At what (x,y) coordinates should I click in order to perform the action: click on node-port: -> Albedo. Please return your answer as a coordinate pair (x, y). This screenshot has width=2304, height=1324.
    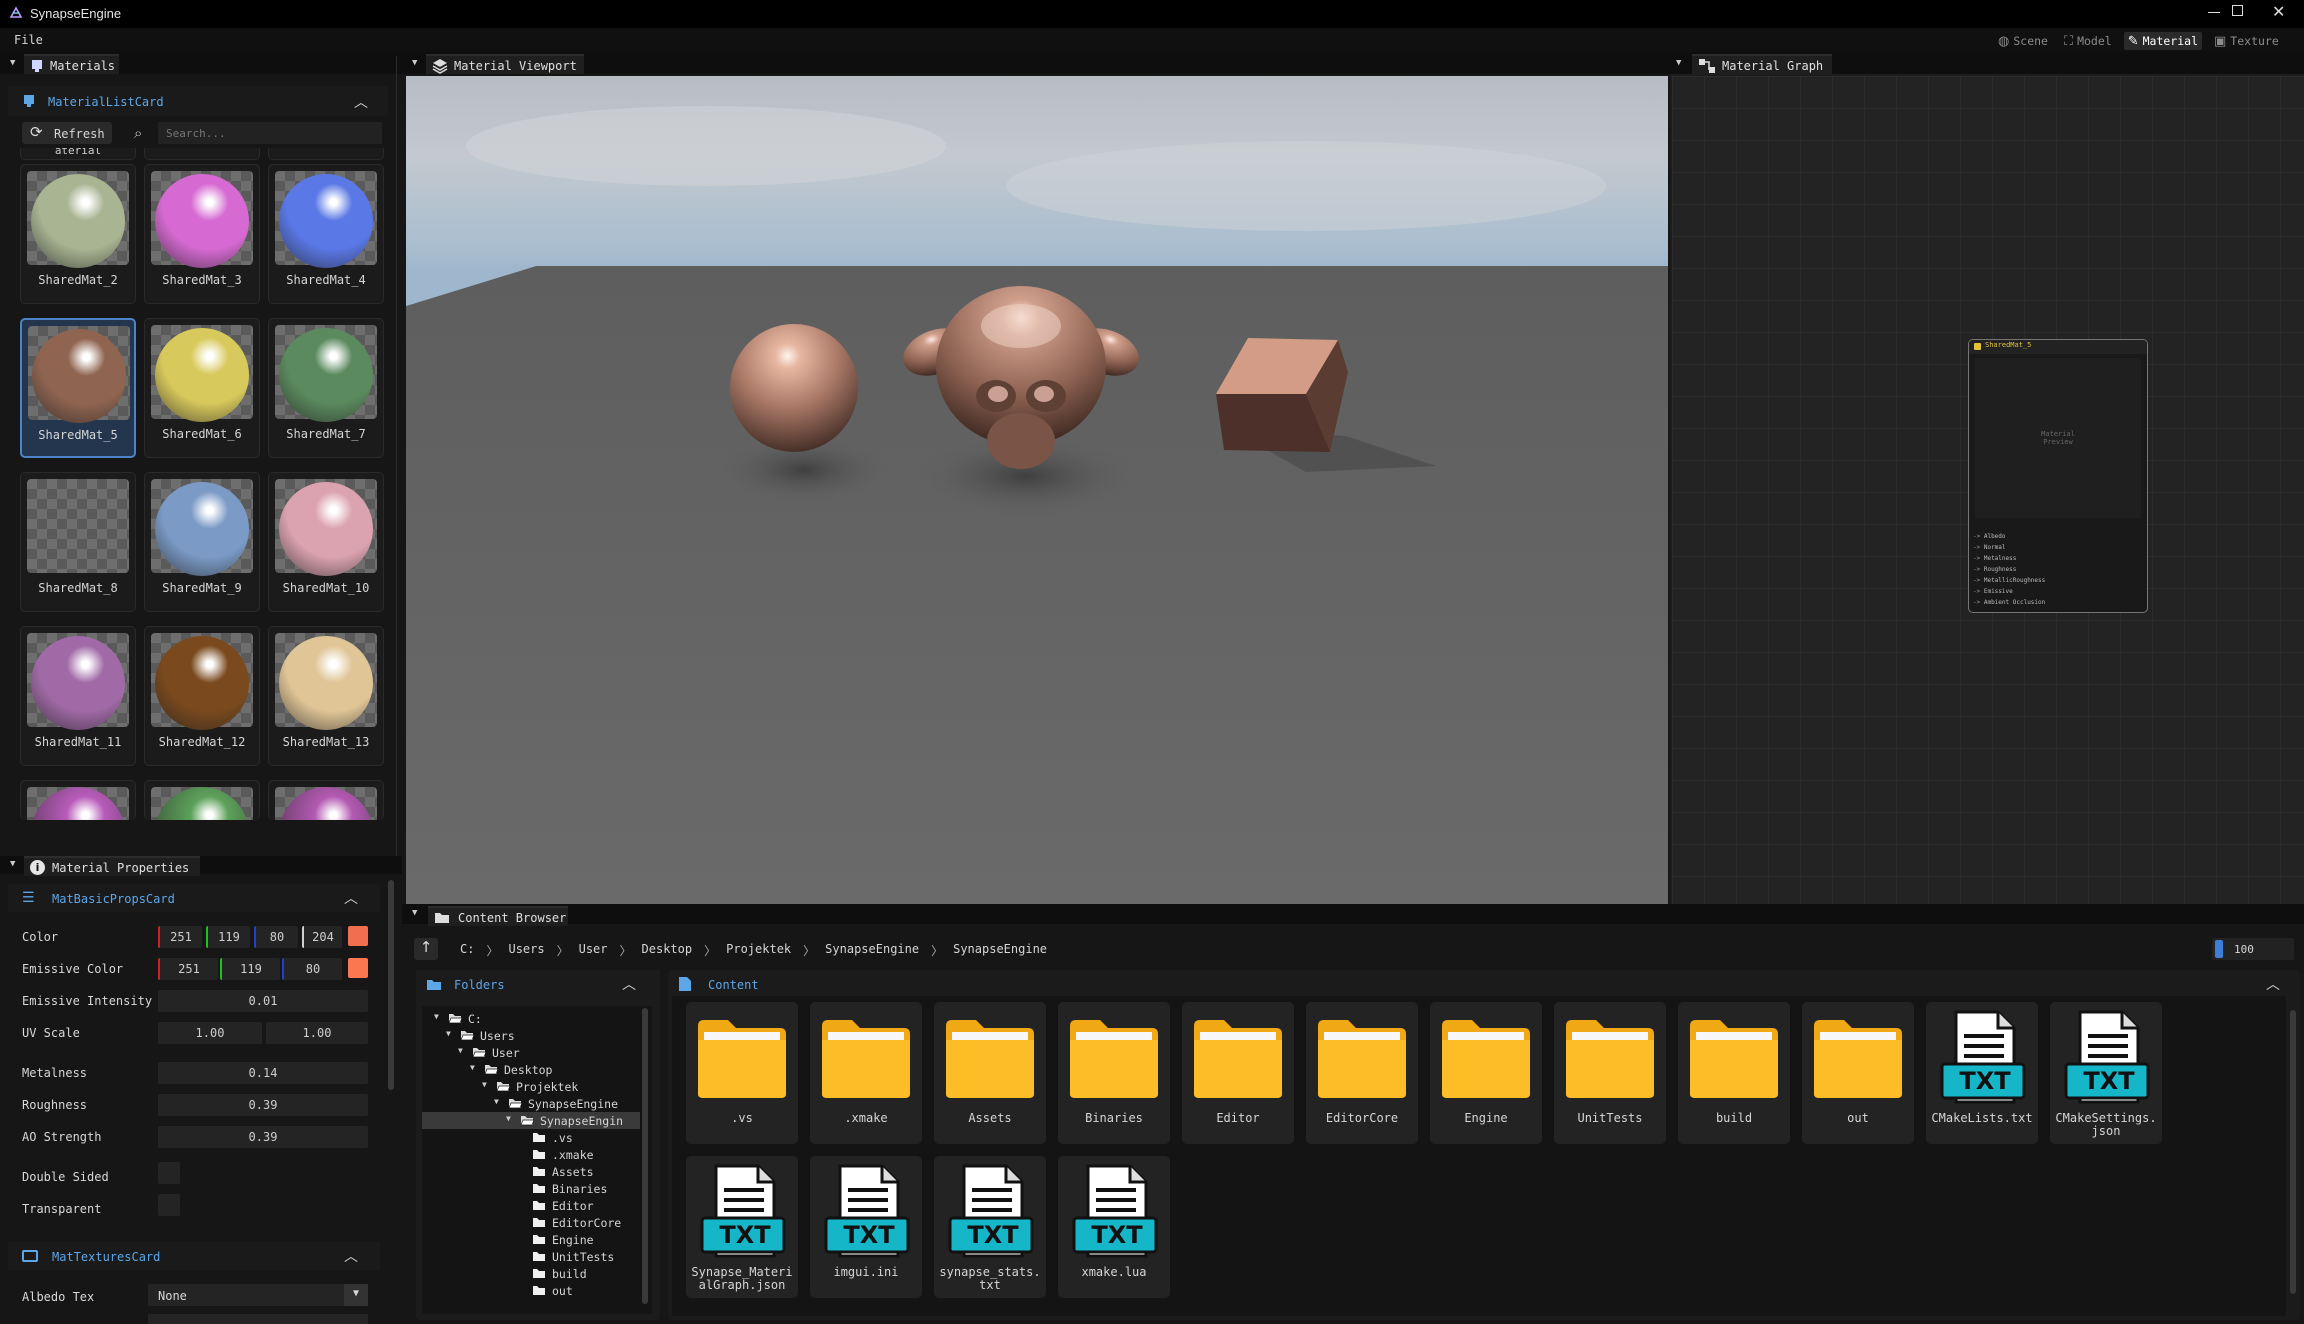
    Looking at the image, I should click on (2009, 536).